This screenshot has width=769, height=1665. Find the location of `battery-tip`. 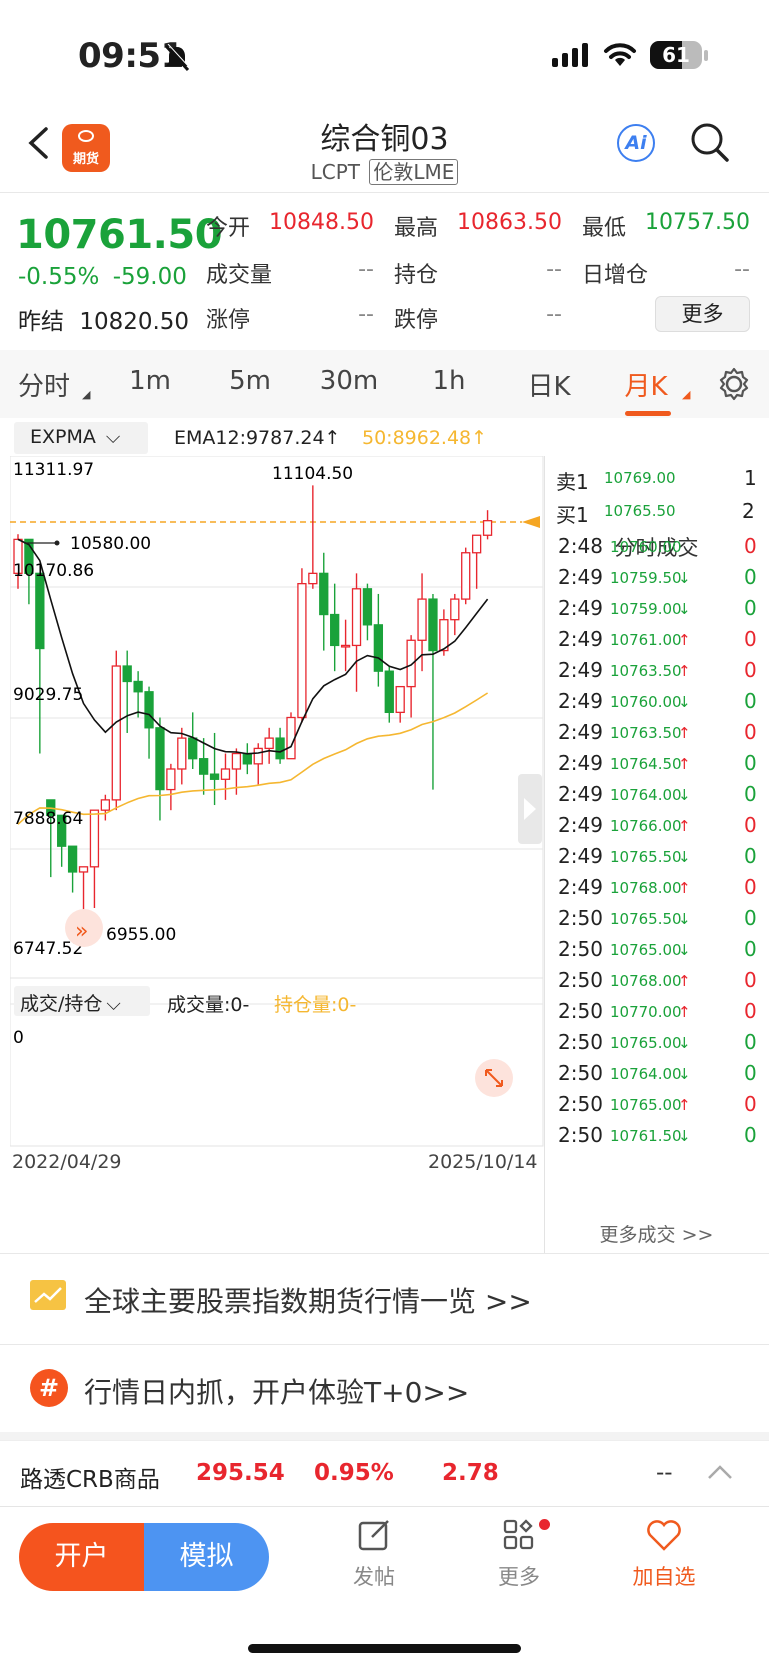

battery-tip is located at coordinates (706, 55).